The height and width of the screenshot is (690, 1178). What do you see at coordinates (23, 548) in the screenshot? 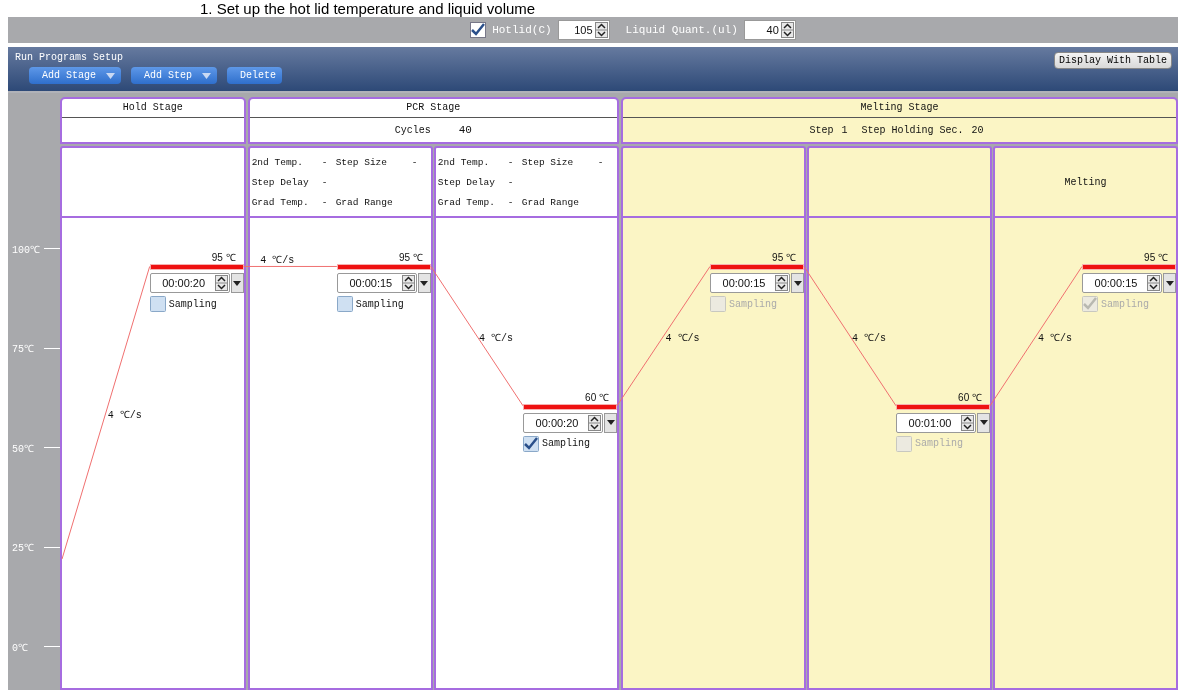
I see `axis-tick-label: 25℃` at bounding box center [23, 548].